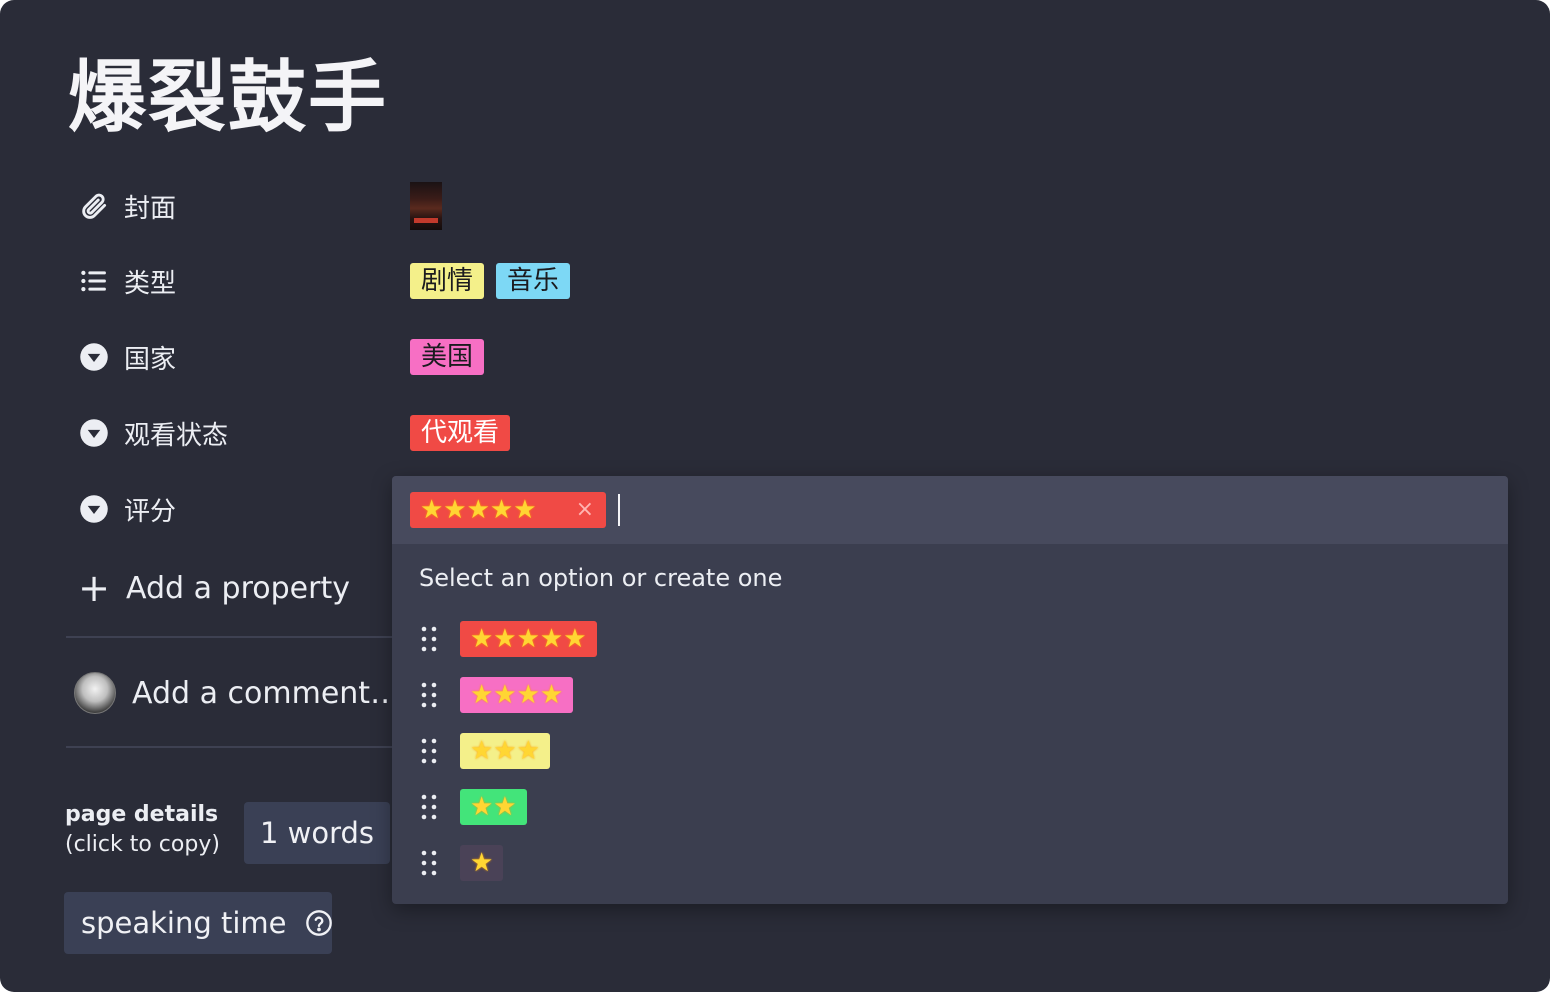 The height and width of the screenshot is (992, 1550). I want to click on rating-option-chip: ★★★★, so click(517, 695).